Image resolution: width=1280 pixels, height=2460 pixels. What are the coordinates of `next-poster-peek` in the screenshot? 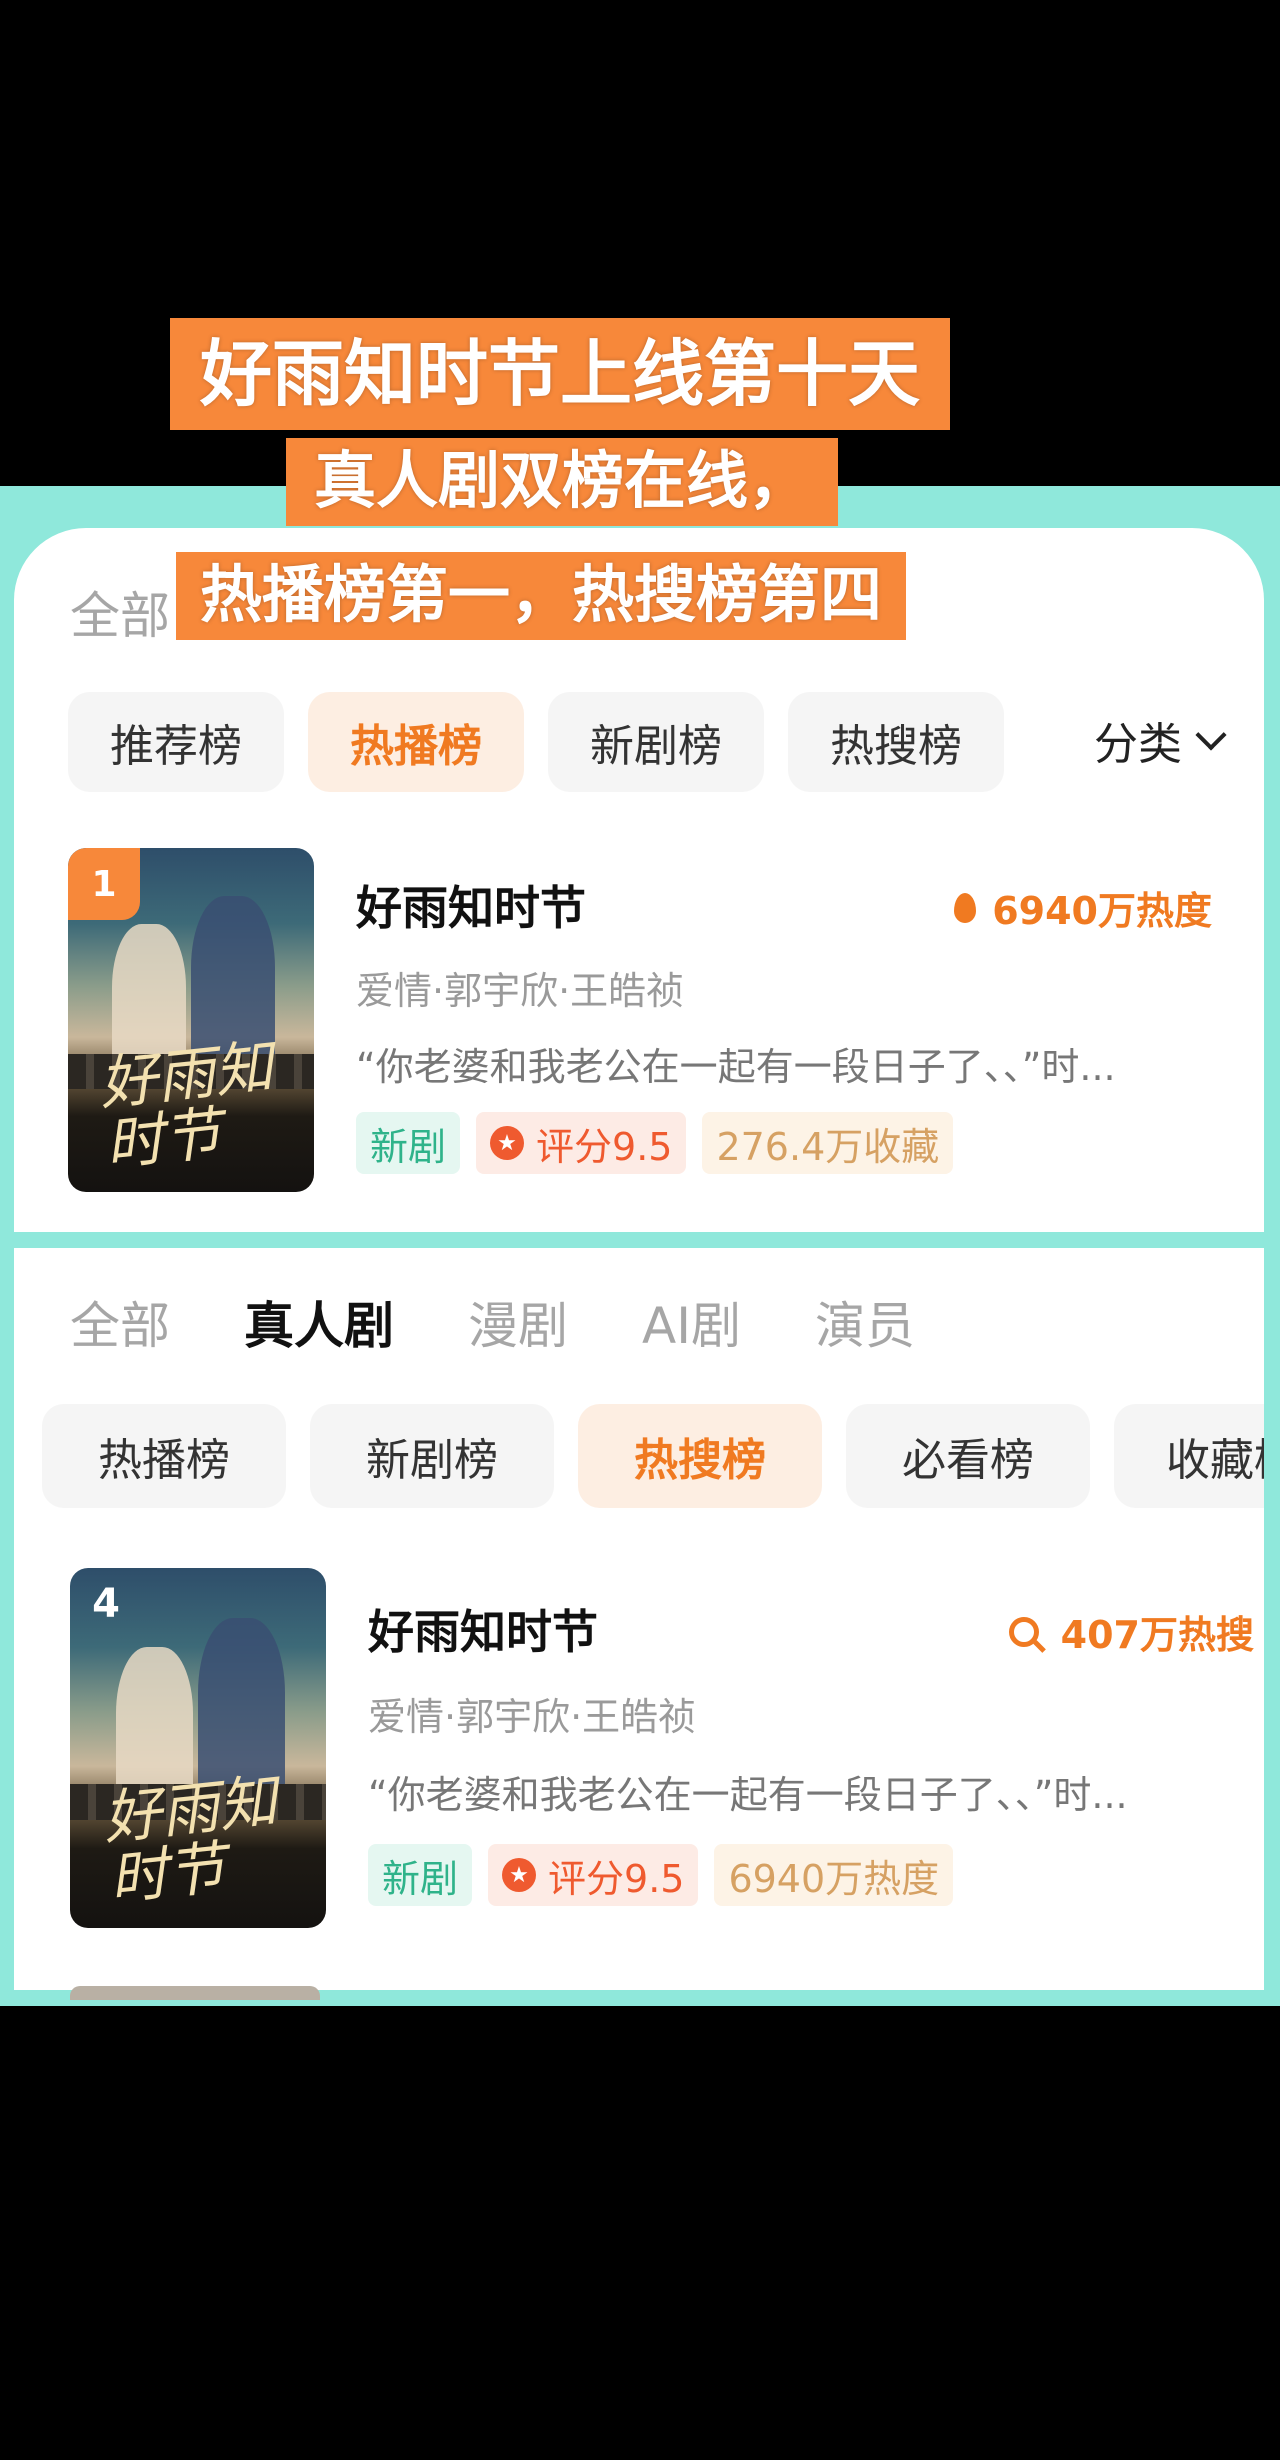 It's located at (195, 1993).